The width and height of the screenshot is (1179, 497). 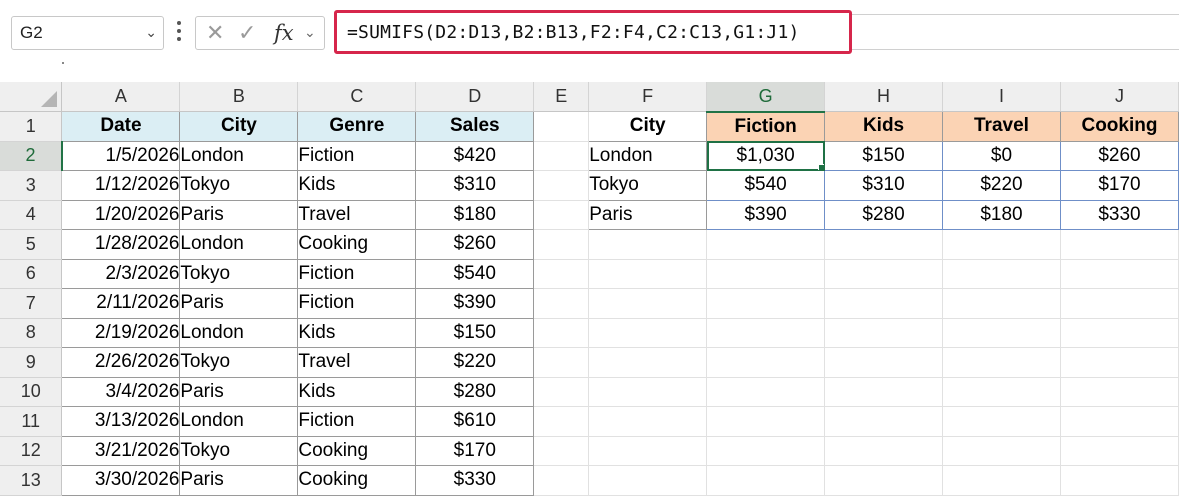 What do you see at coordinates (475, 303) in the screenshot?
I see `sales-cell: $390` at bounding box center [475, 303].